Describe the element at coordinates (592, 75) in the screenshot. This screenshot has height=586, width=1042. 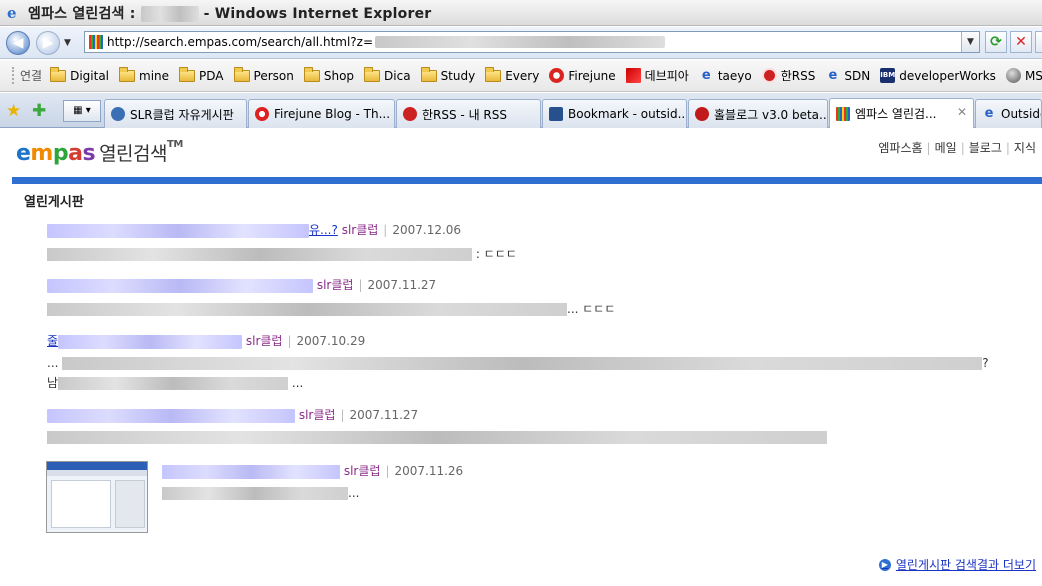
I see `link-label: Firejune` at that location.